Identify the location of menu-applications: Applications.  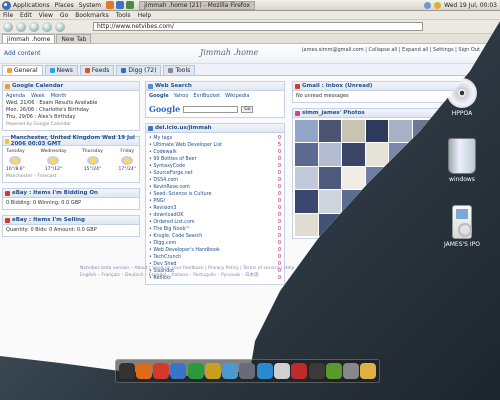
(31, 5).